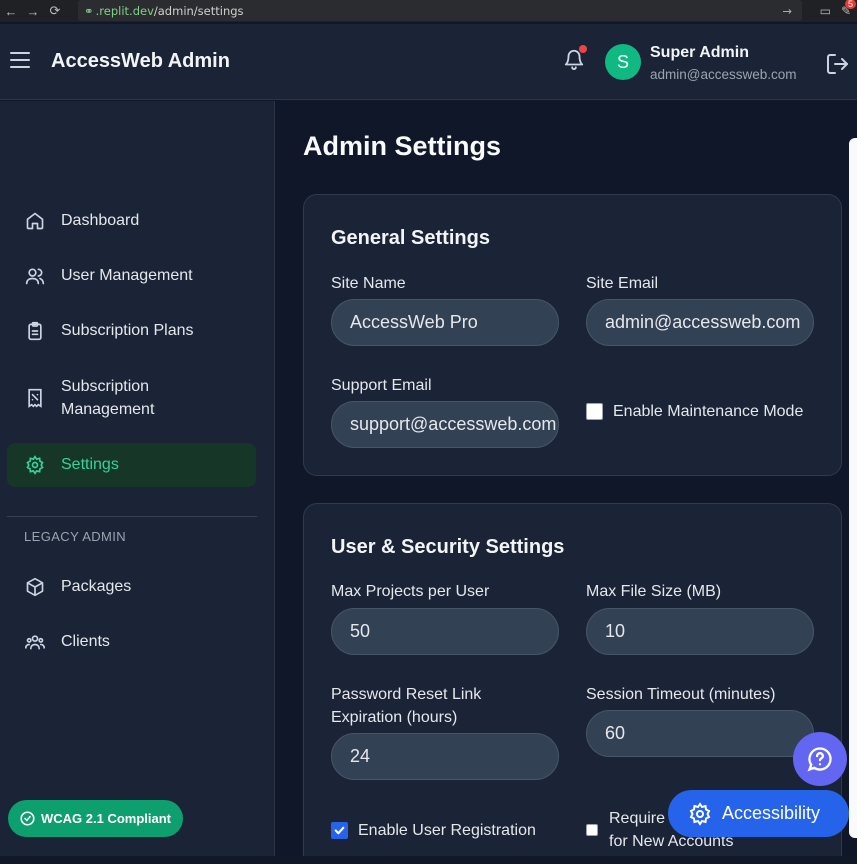  What do you see at coordinates (89, 10) in the screenshot?
I see `link-icon: ⚭` at bounding box center [89, 10].